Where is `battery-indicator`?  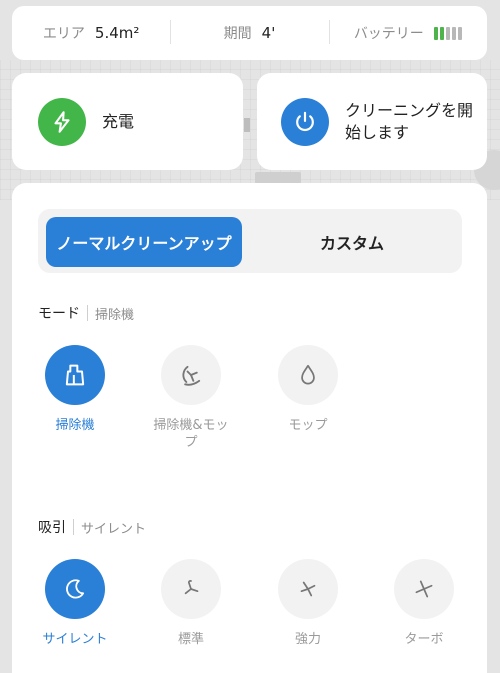 battery-indicator is located at coordinates (447, 33).